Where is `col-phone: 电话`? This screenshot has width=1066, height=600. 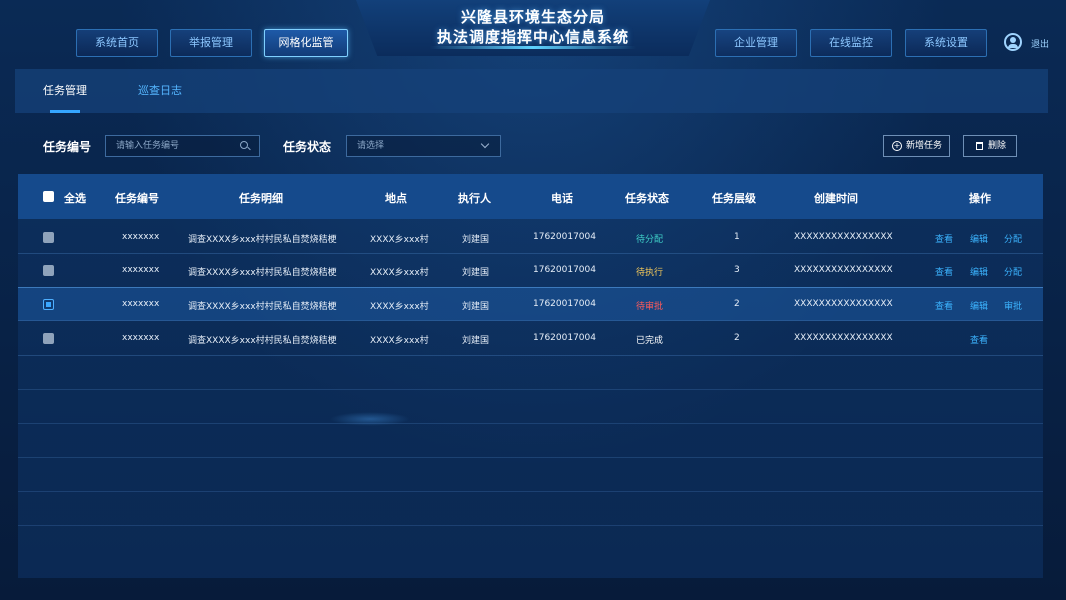
col-phone: 电话 is located at coordinates (562, 198).